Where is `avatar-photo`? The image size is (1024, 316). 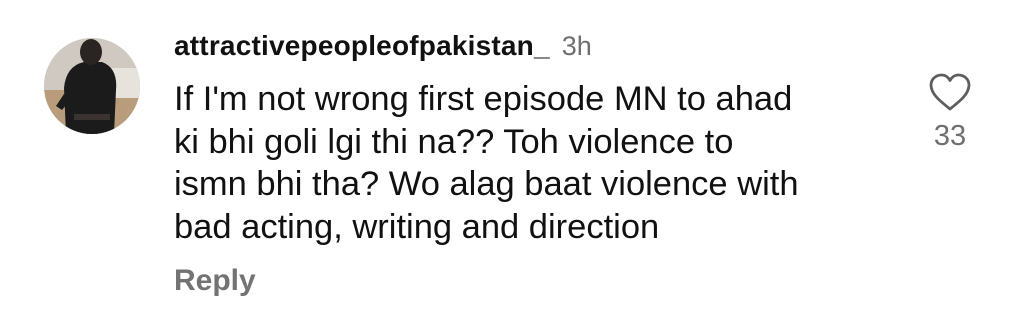 avatar-photo is located at coordinates (92, 86).